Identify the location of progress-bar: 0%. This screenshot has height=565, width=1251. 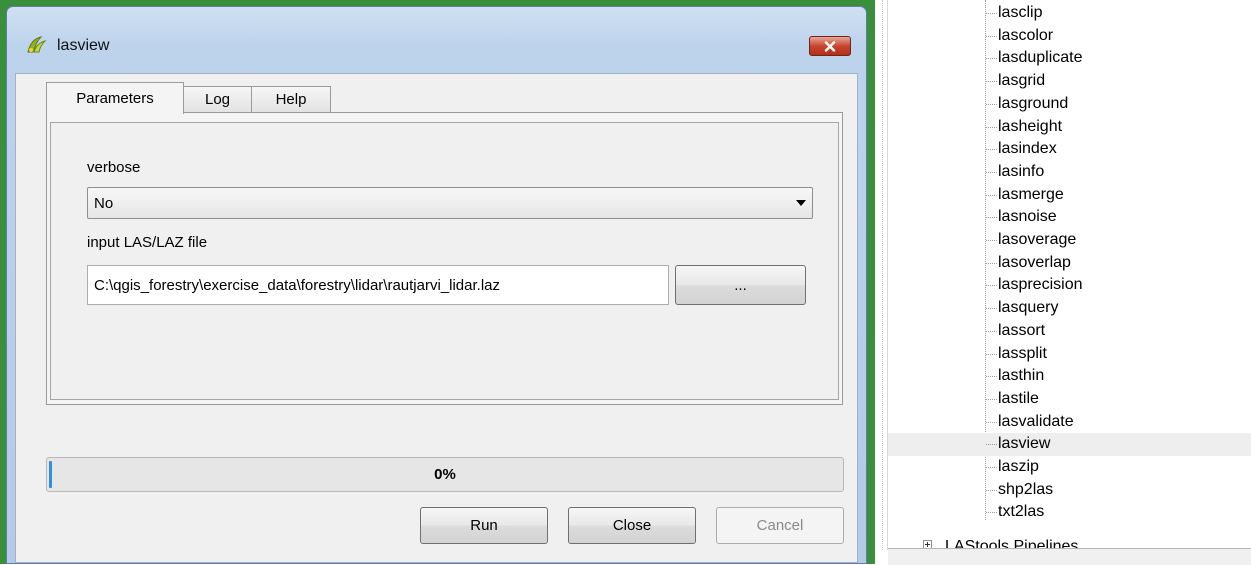
(445, 474).